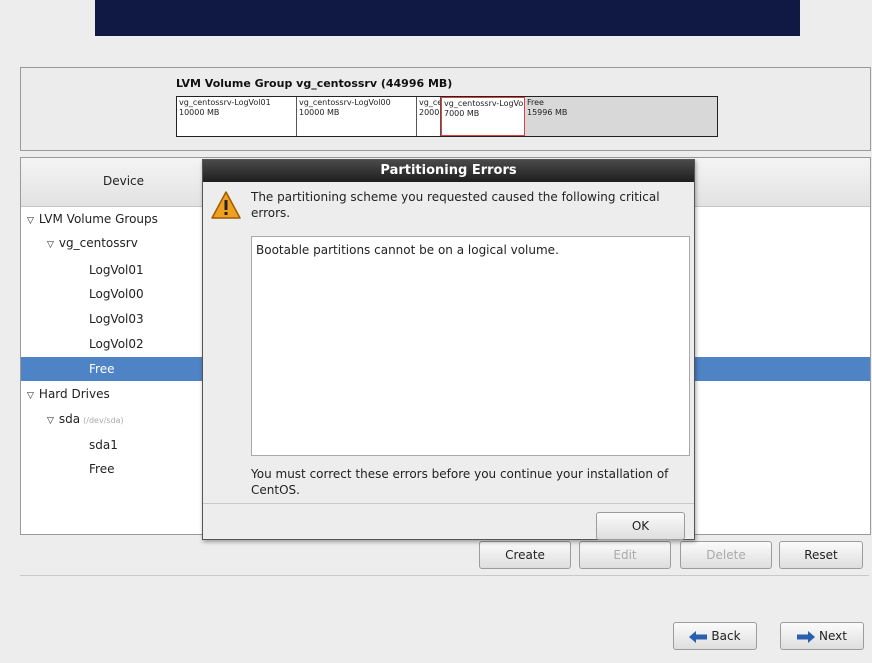  What do you see at coordinates (226, 206) in the screenshot?
I see `warning-icon` at bounding box center [226, 206].